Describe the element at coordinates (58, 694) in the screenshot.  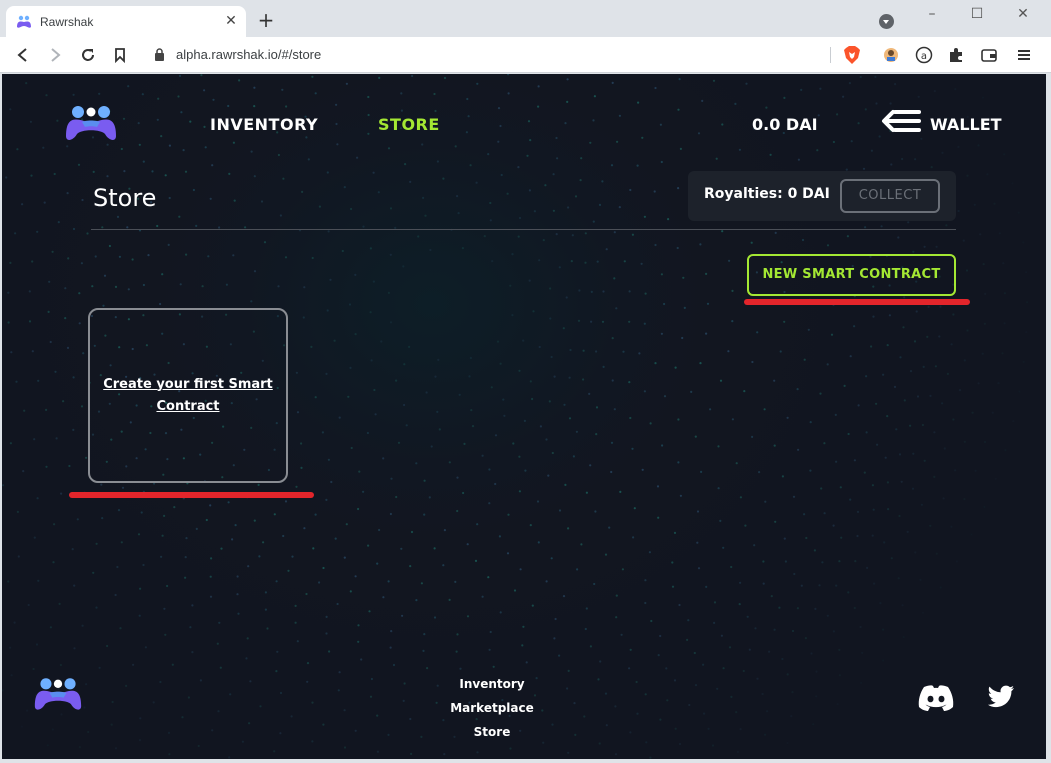
I see `footer-logo-icon` at that location.